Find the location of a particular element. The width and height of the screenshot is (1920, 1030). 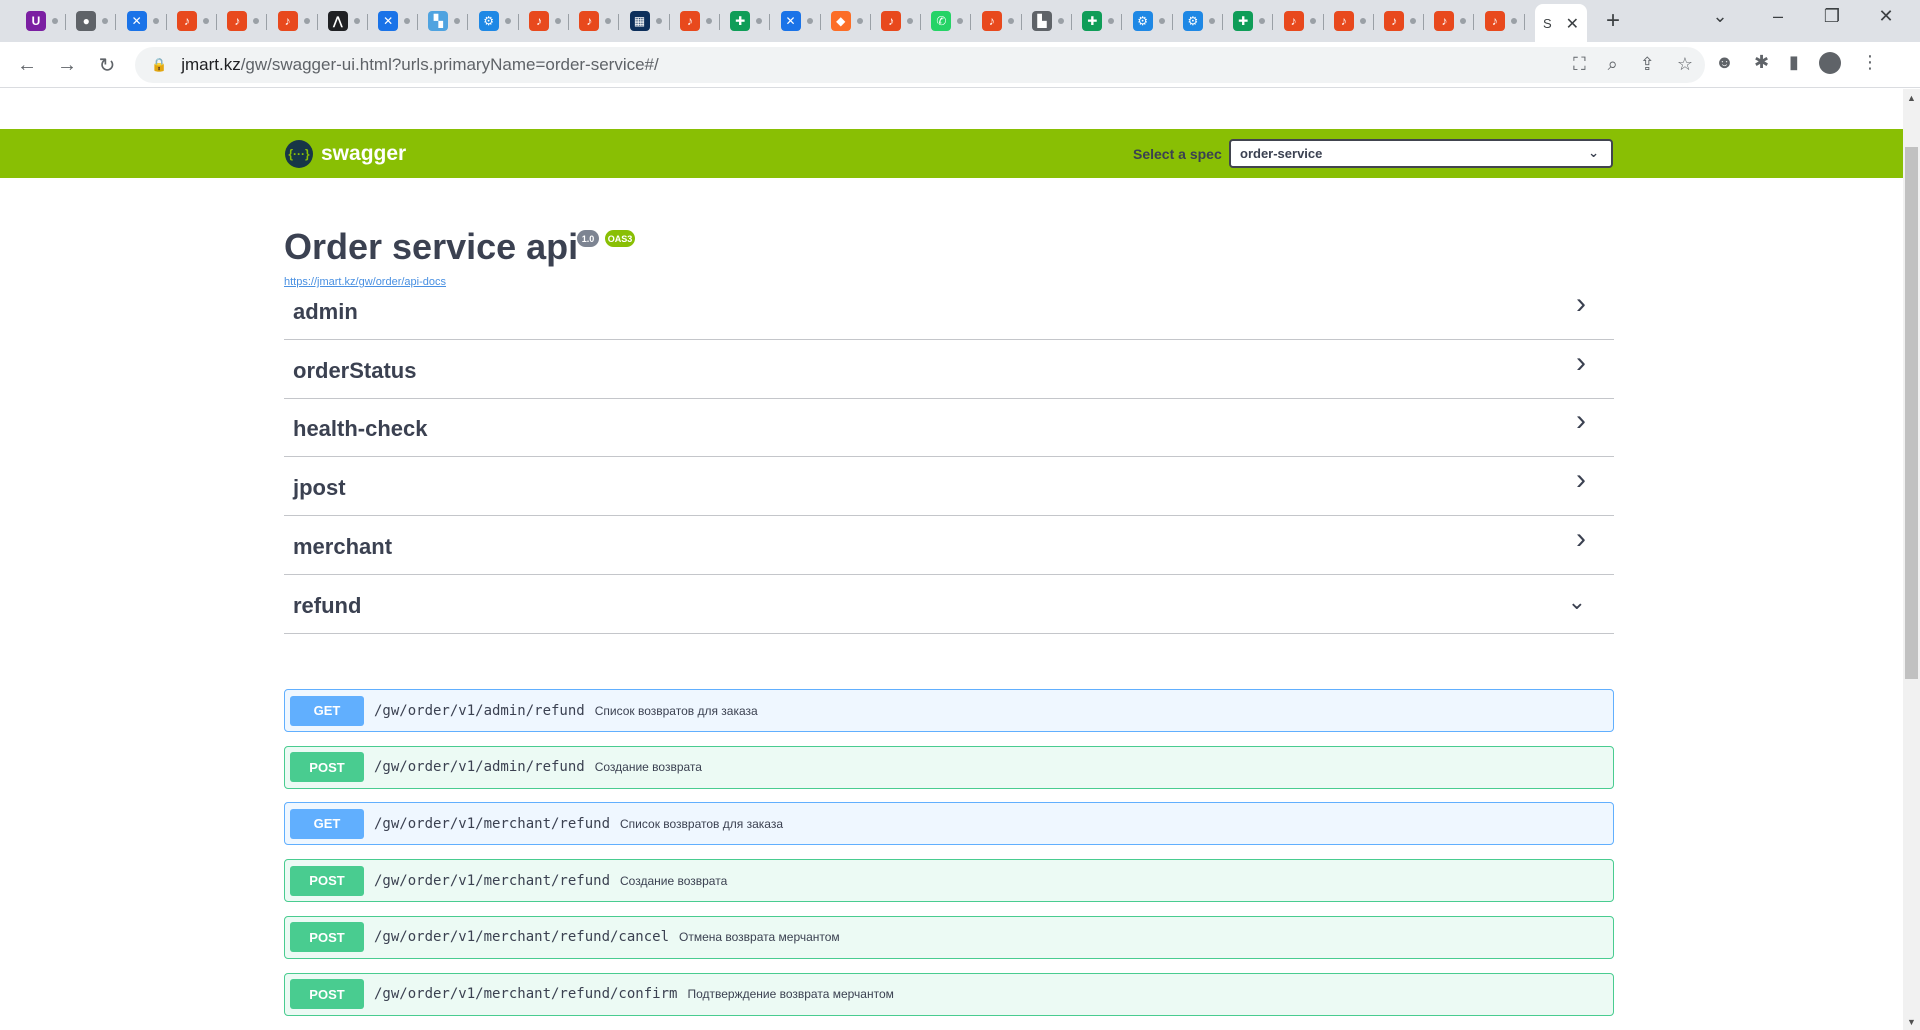

browser-tab: ▚ is located at coordinates (444, 21).